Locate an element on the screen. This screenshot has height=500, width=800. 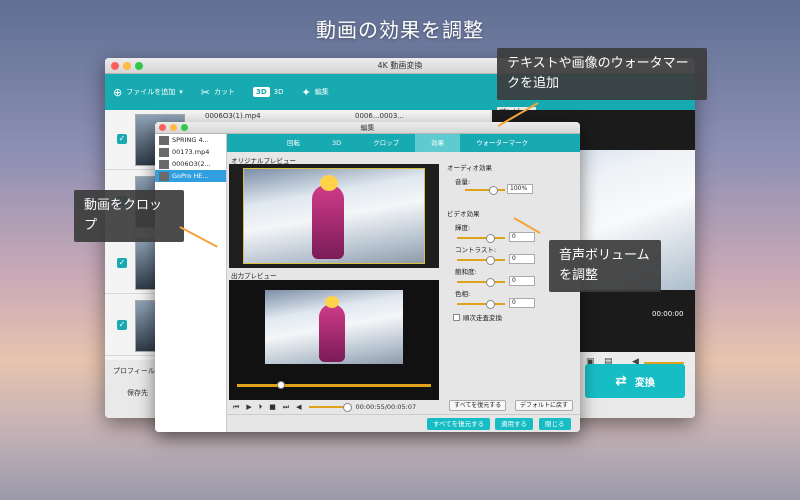
edit-tabs: 回転 3D クロップ 効果 ウォーターマーク is located at coordinates (403, 143).